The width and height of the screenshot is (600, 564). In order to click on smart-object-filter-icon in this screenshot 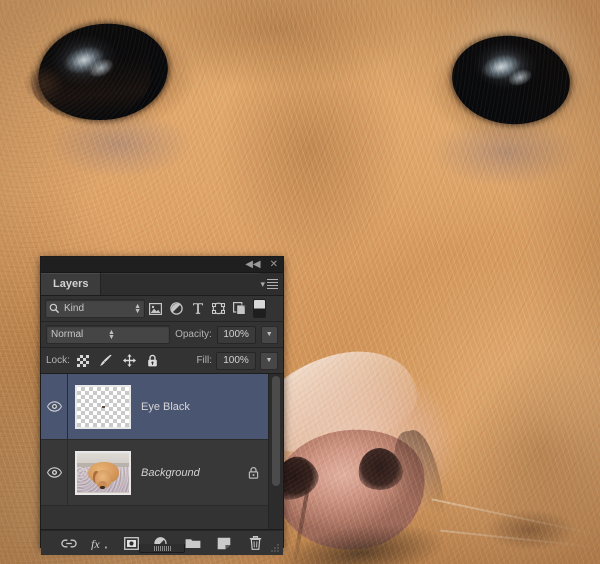, I will do `click(239, 308)`.